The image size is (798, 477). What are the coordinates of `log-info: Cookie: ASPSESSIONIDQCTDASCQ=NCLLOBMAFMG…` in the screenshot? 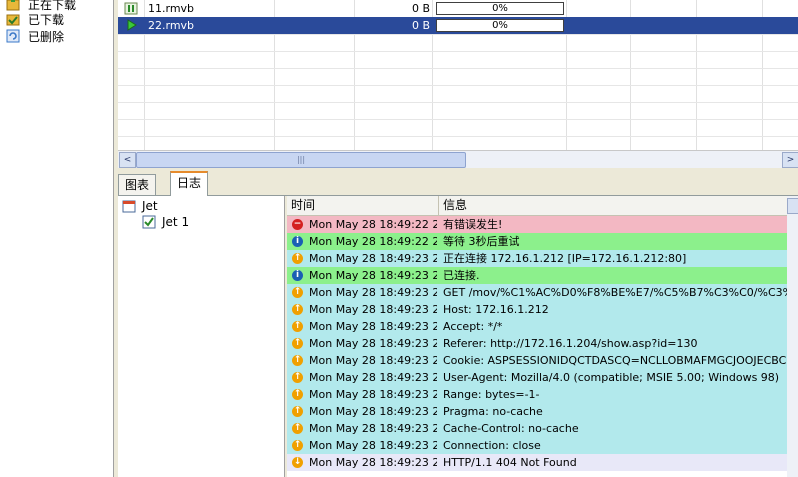 It's located at (615, 360).